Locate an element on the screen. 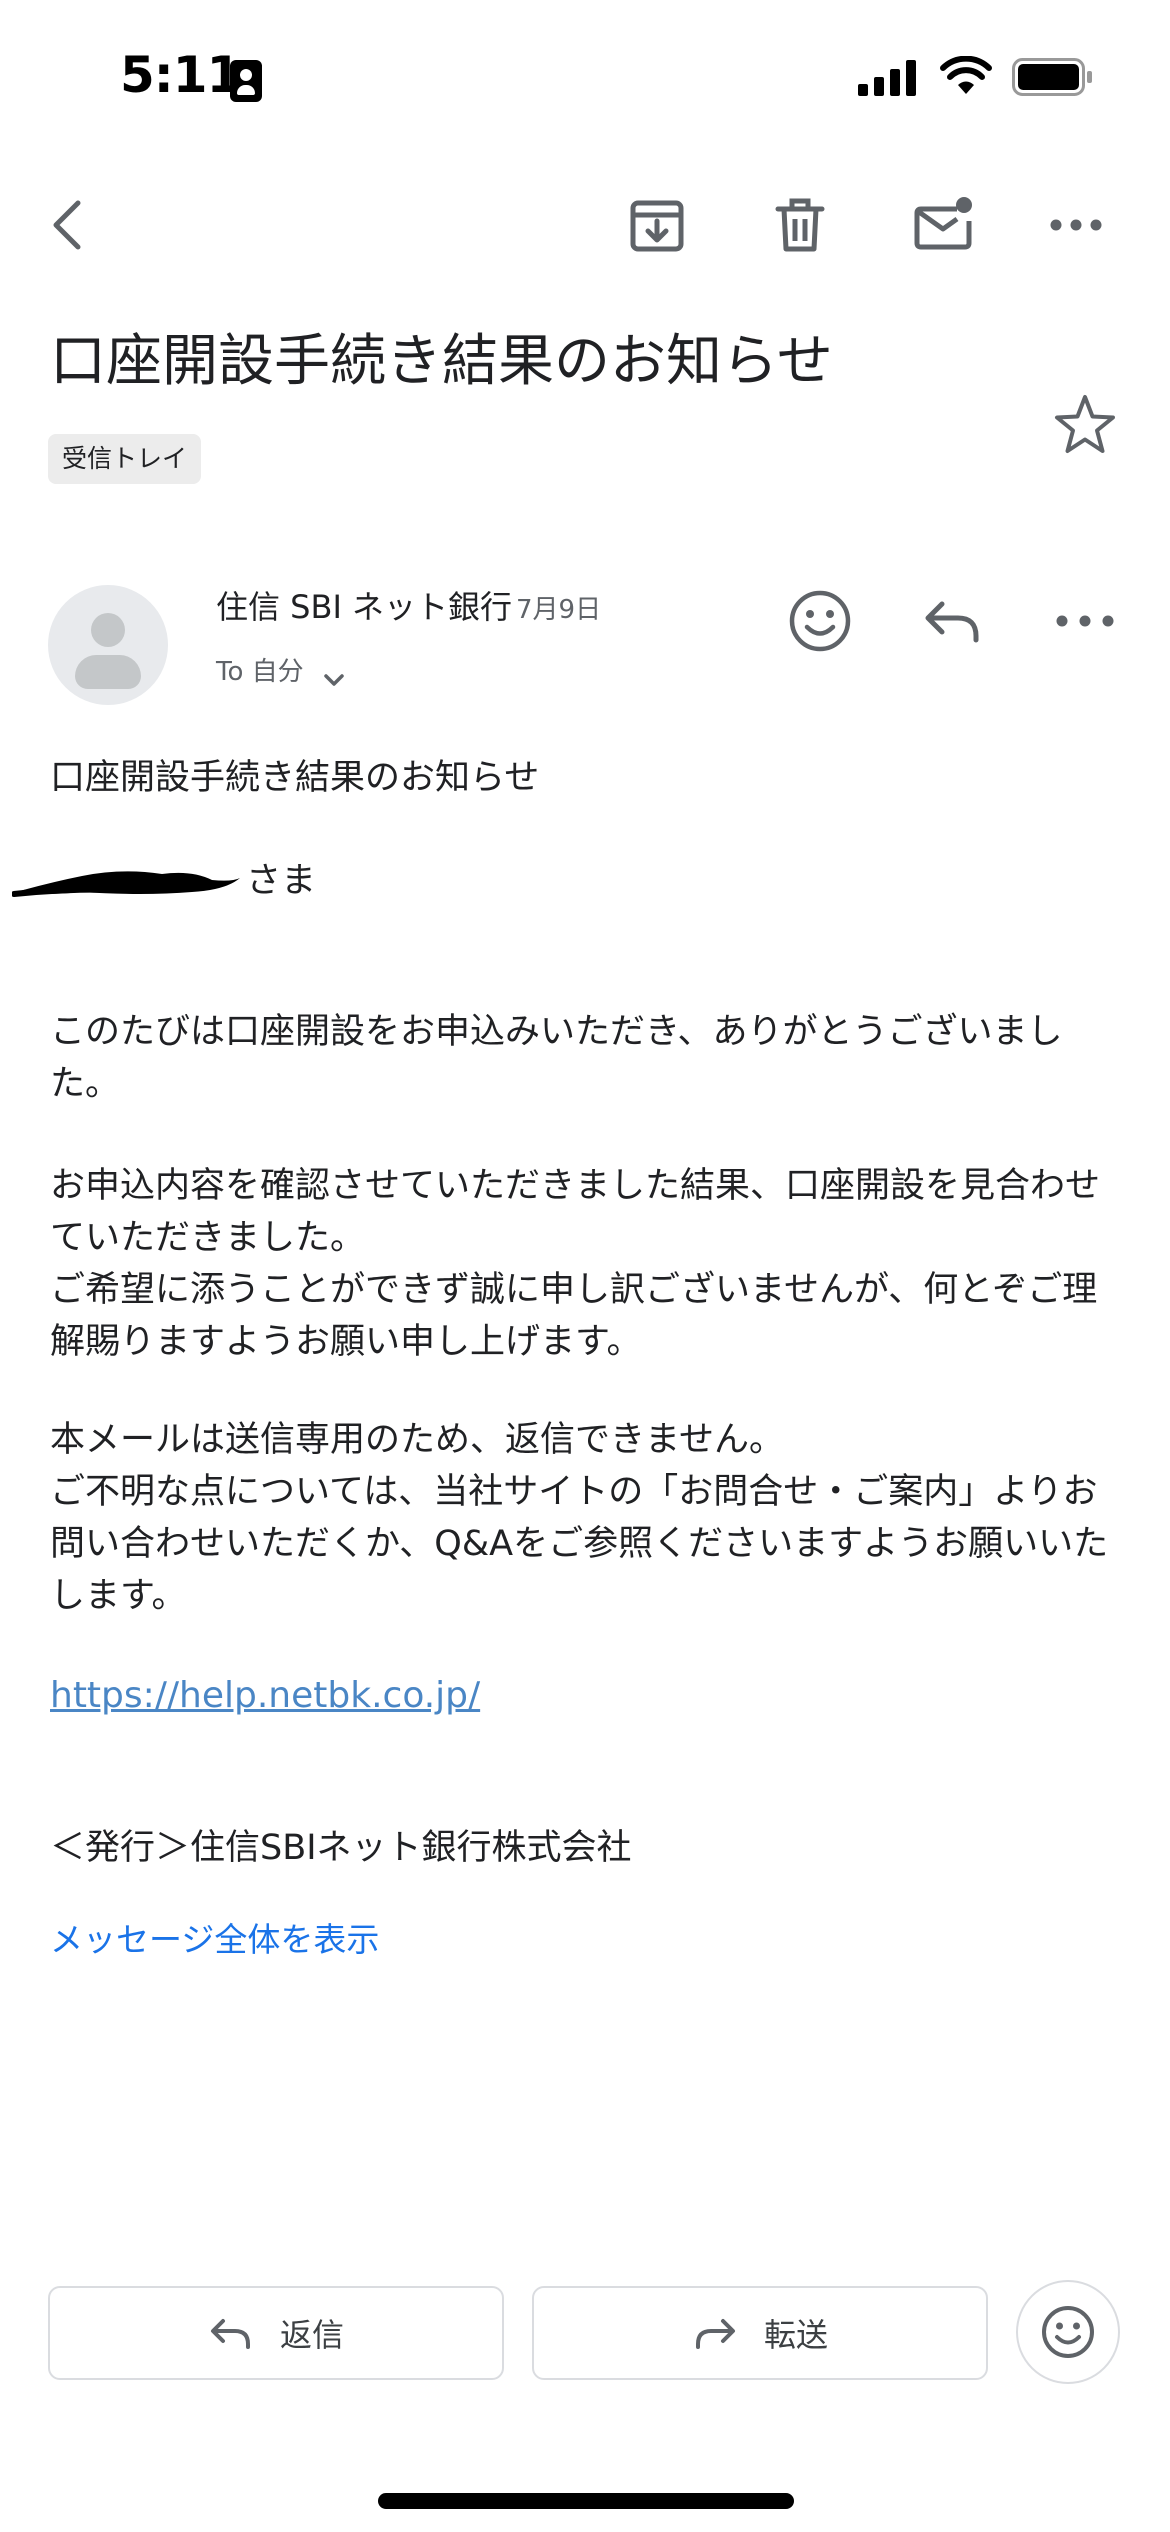  mark-unread-button is located at coordinates (943, 225).